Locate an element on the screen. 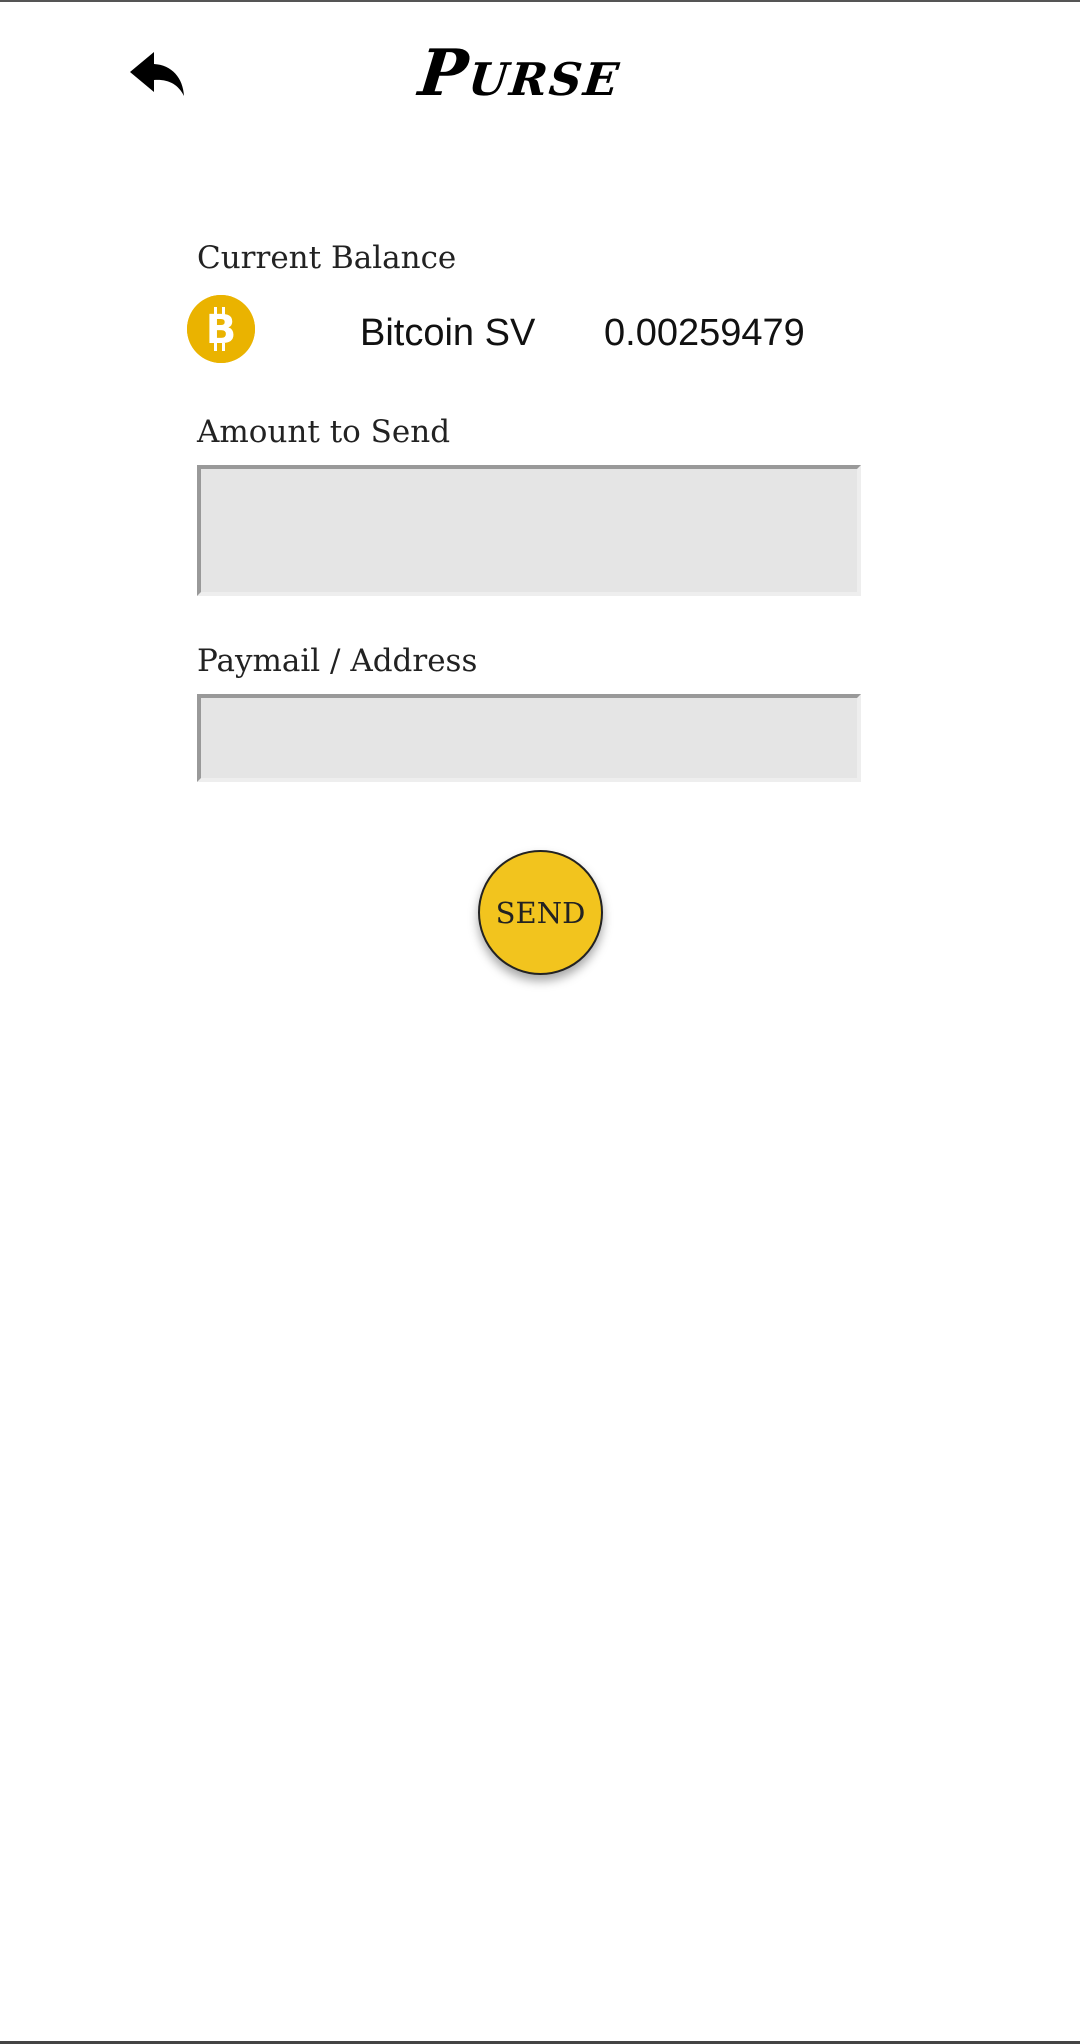  send-button: SEND is located at coordinates (540, 912).